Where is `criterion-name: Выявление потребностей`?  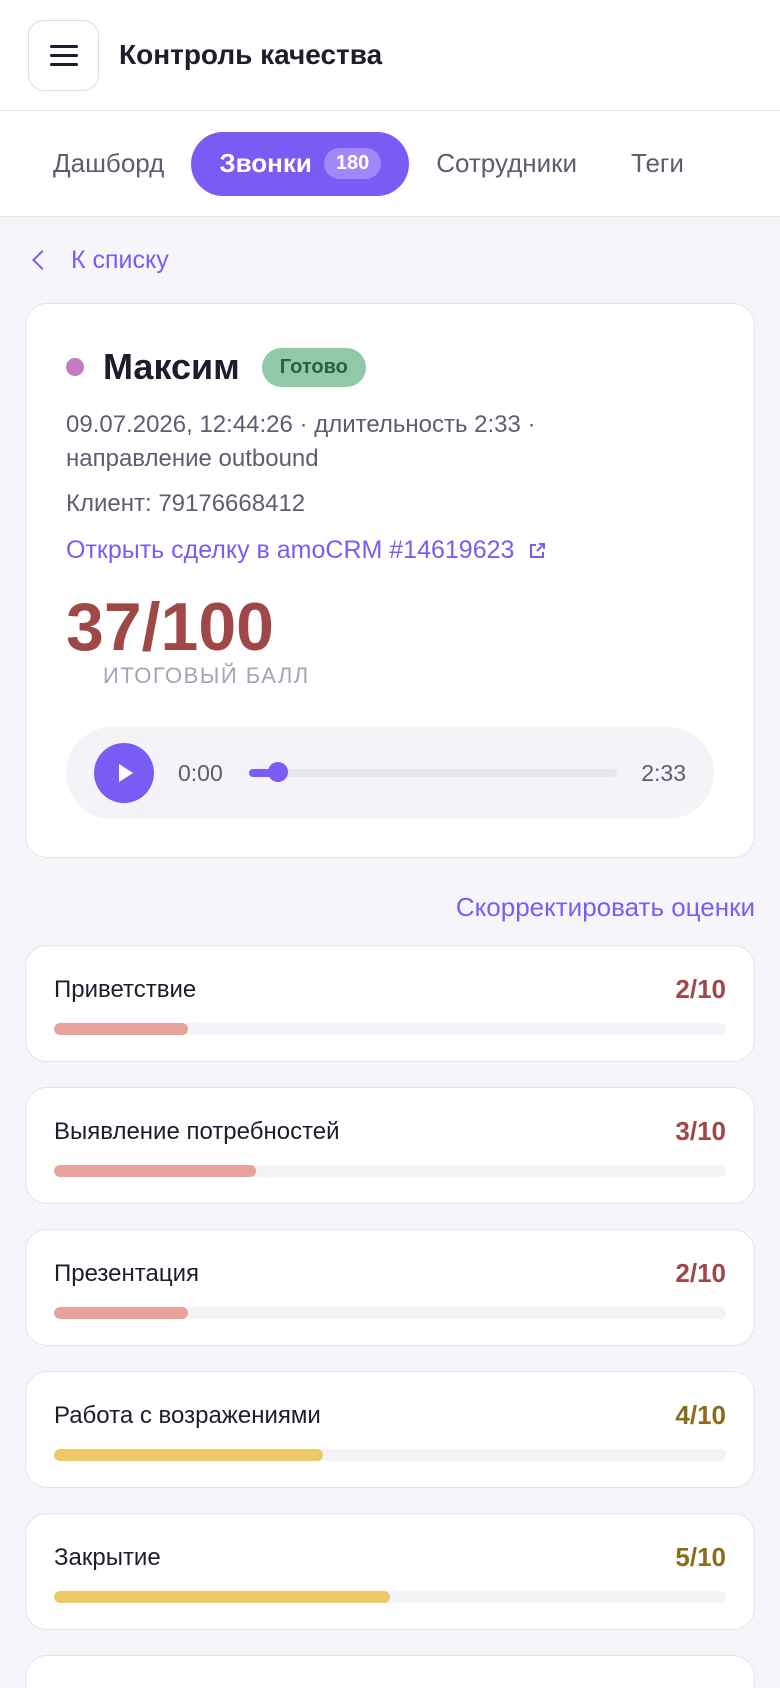
criterion-name: Выявление потребностей is located at coordinates (197, 1131).